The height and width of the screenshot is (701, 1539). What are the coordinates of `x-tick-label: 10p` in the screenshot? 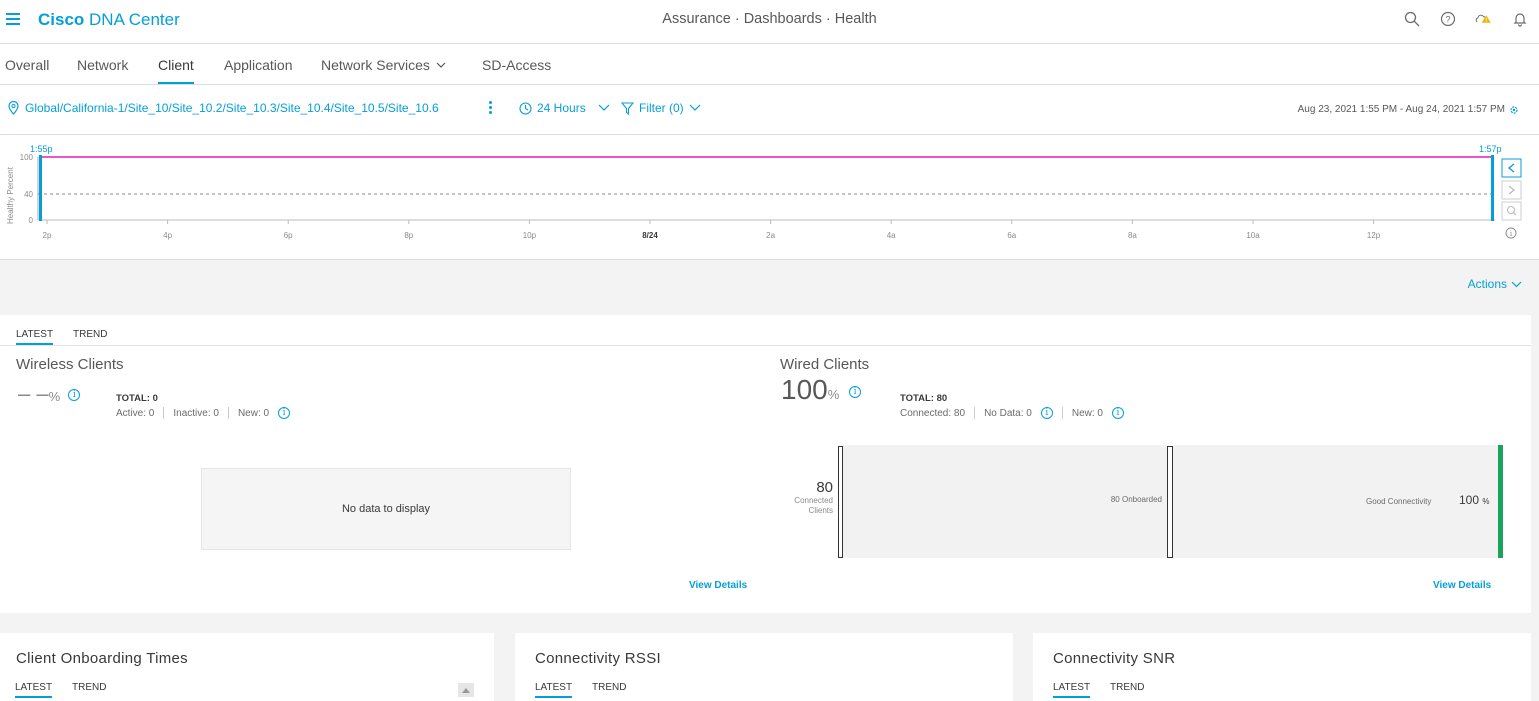 It's located at (530, 235).